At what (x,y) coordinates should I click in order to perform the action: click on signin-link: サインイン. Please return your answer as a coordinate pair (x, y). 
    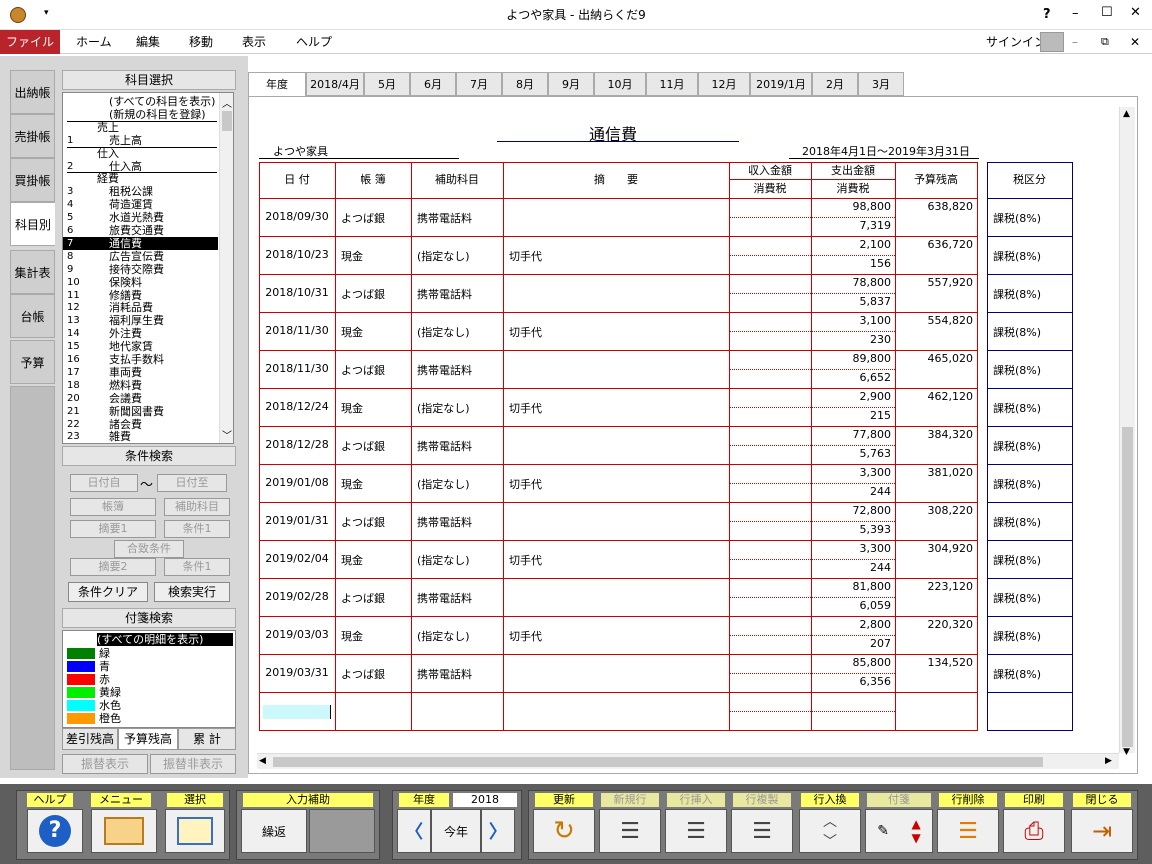
    Looking at the image, I should click on (1016, 42).